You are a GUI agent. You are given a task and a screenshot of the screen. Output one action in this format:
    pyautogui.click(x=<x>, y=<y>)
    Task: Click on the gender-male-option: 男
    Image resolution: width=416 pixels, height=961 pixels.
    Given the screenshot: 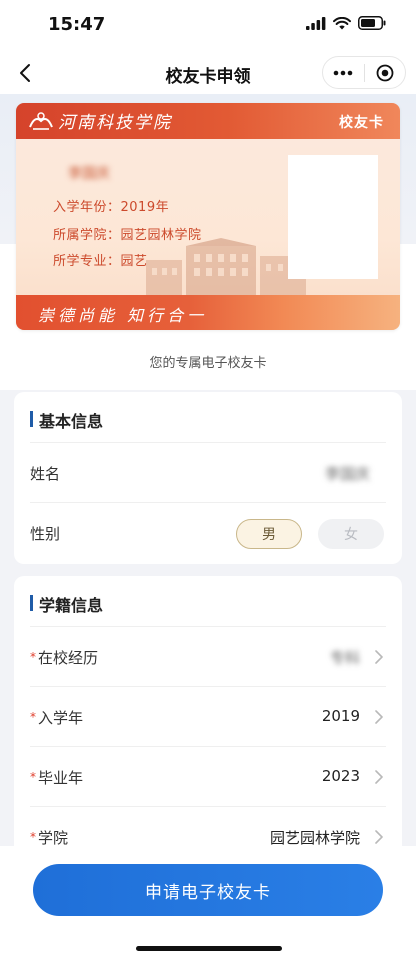 What is the action you would take?
    pyautogui.click(x=269, y=534)
    